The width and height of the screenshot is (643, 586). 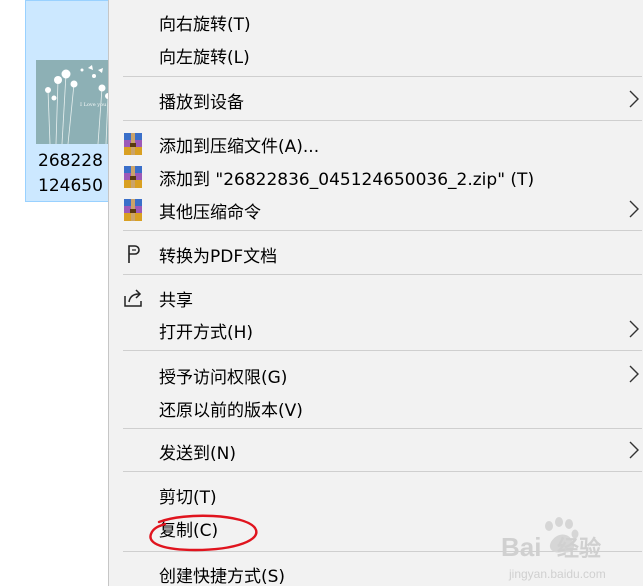 What do you see at coordinates (210, 213) in the screenshot?
I see `menu-item-label: 其他压缩命令` at bounding box center [210, 213].